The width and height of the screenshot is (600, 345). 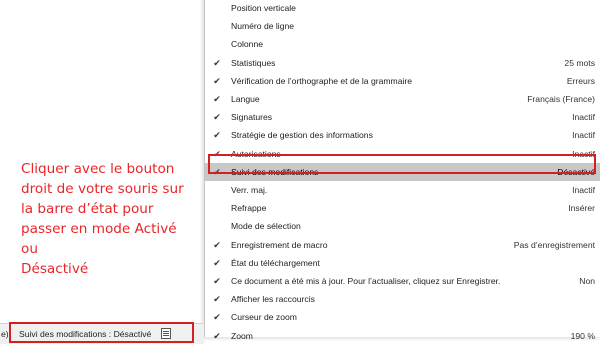 I want to click on menu-item-label: Refrappe, so click(x=249, y=208).